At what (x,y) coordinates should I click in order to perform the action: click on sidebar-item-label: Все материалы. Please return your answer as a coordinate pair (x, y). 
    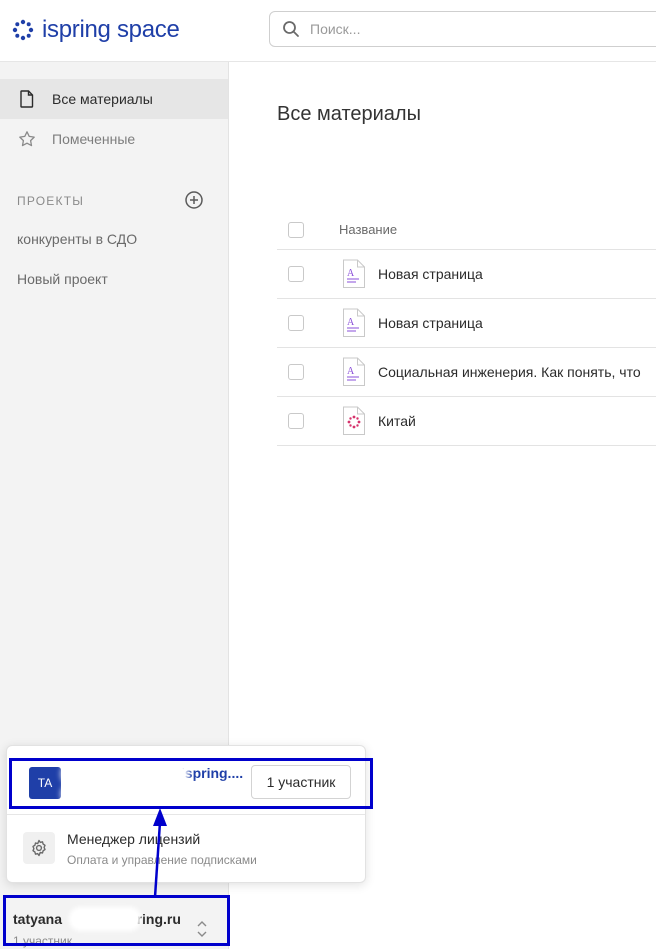
    Looking at the image, I should click on (102, 99).